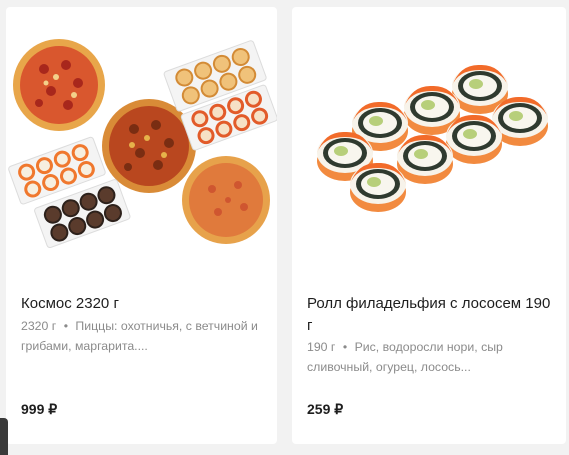 Image resolution: width=569 pixels, height=455 pixels. I want to click on sushi-roll-illustration, so click(432, 138).